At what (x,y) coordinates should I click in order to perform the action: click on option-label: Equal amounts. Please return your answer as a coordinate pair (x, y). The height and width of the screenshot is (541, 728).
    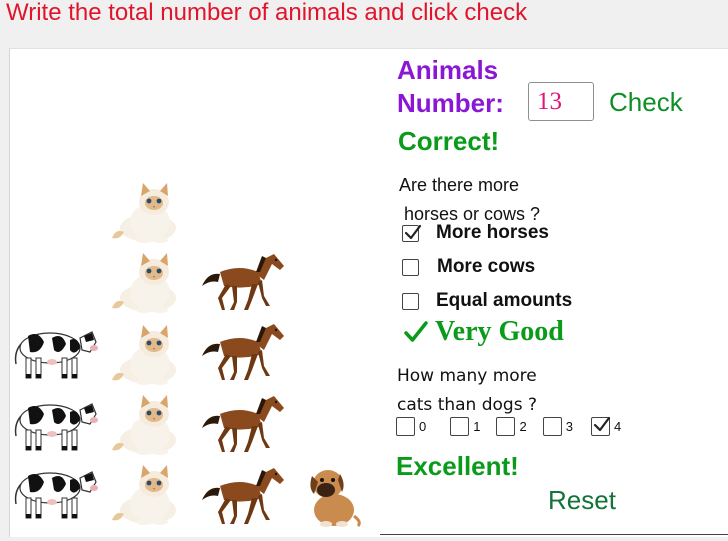
    Looking at the image, I should click on (504, 300).